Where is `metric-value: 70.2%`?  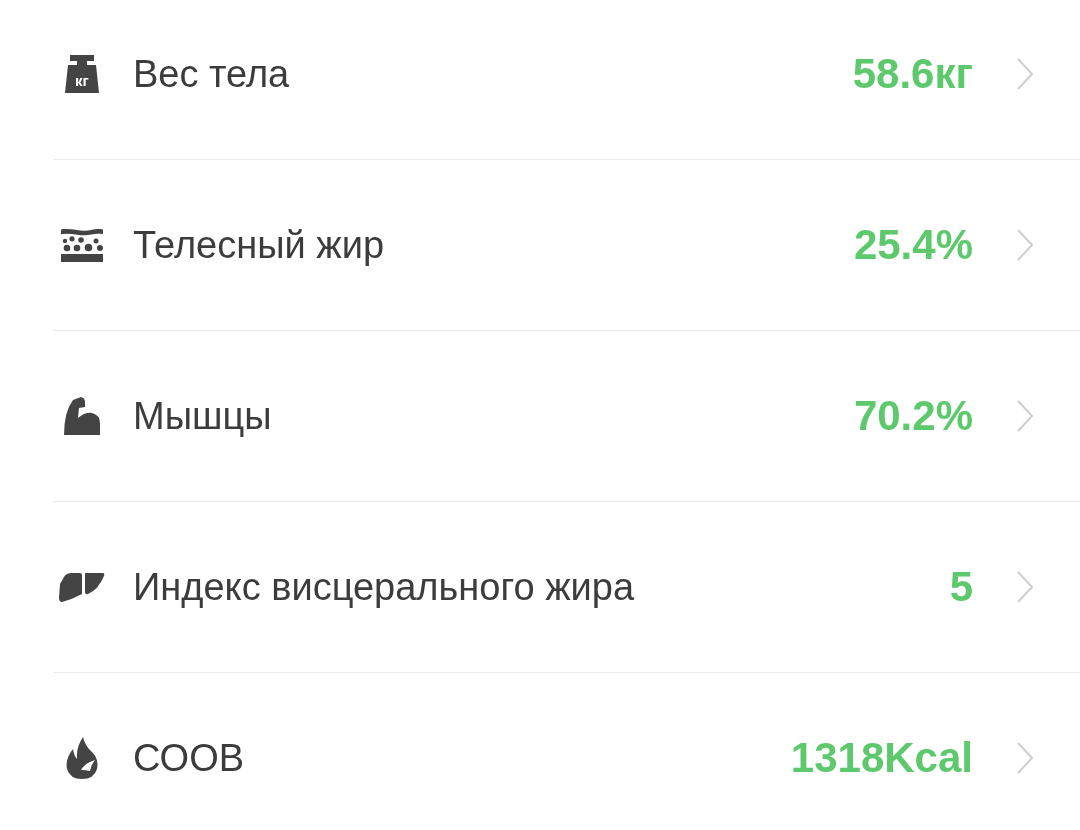
metric-value: 70.2% is located at coordinates (913, 416).